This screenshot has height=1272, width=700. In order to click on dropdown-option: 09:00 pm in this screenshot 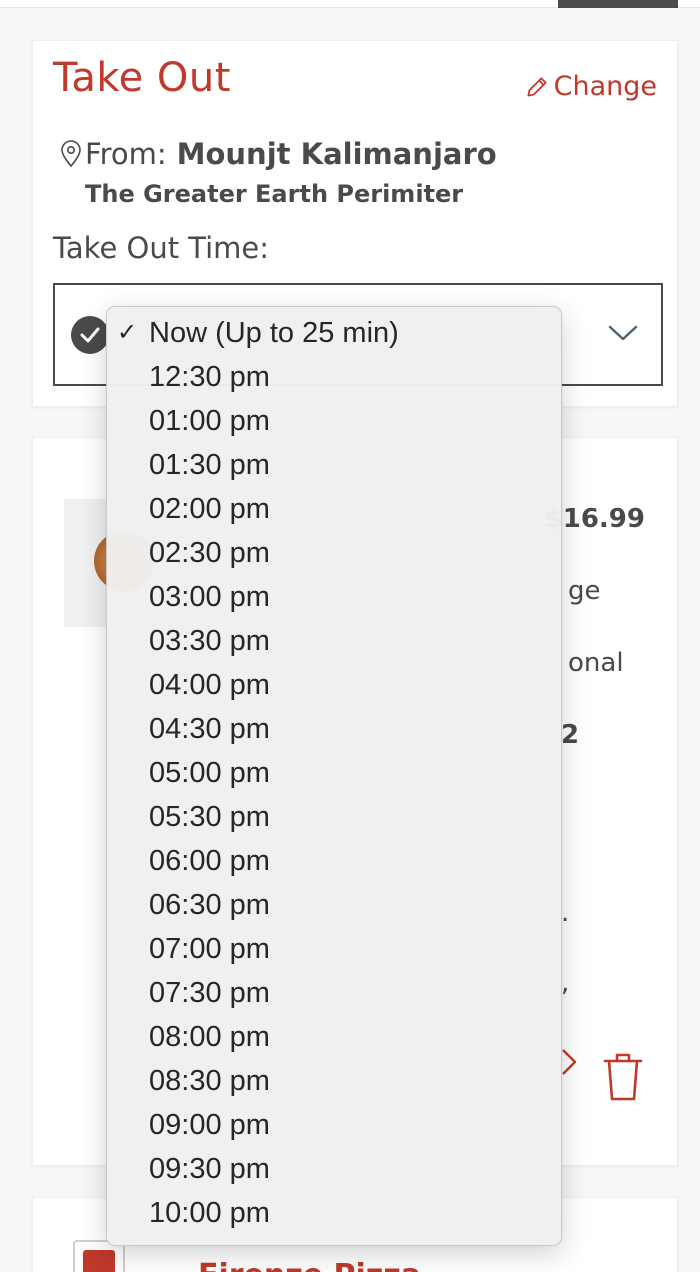, I will do `click(334, 1125)`.